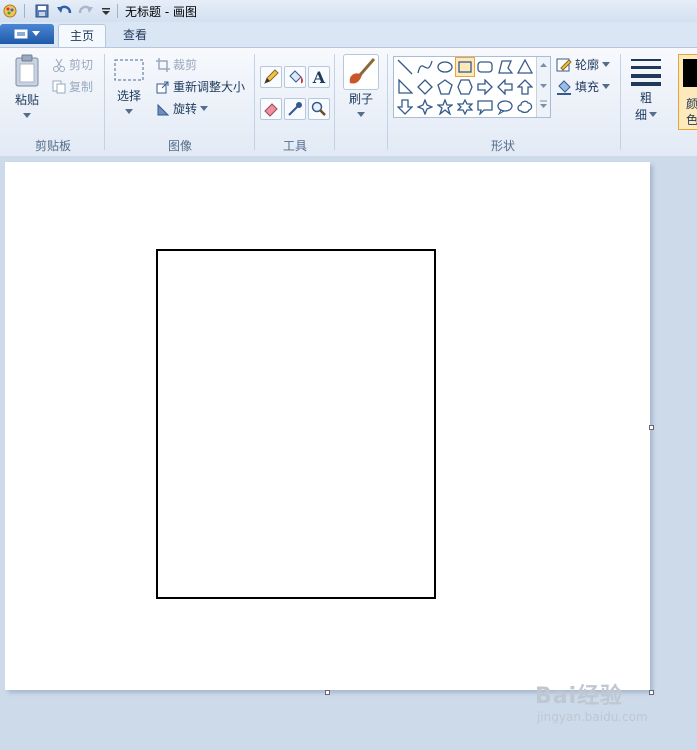  I want to click on canvas-resize-handle-corner, so click(651, 692).